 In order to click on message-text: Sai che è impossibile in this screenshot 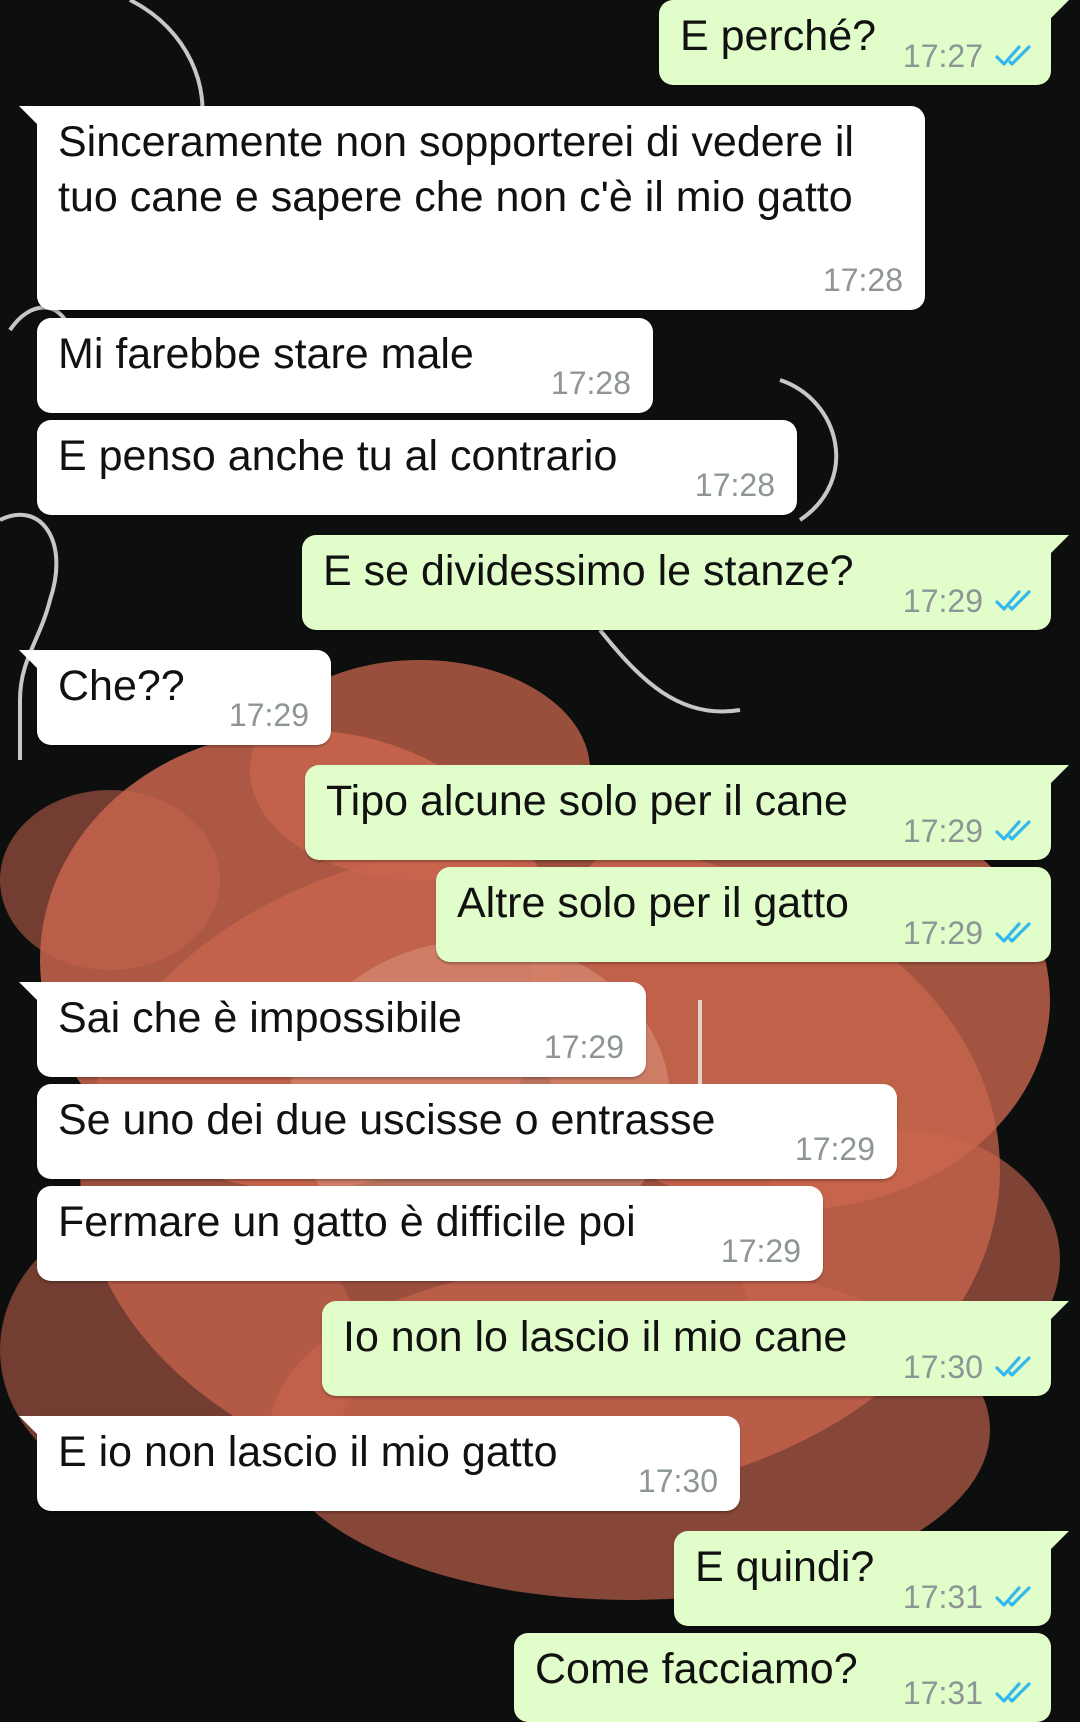, I will do `click(260, 1018)`.